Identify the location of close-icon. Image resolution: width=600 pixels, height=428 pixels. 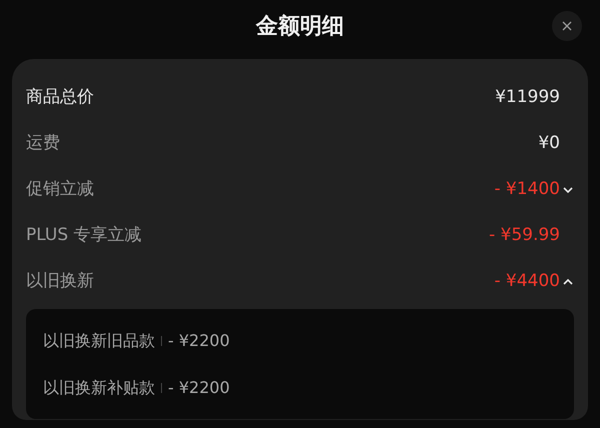
(567, 26).